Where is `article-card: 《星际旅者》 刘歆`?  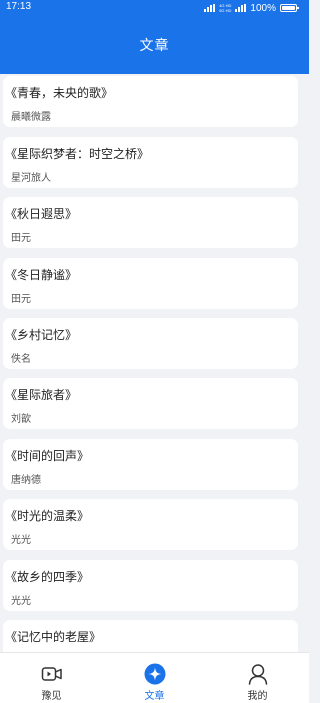 article-card: 《星际旅者》 刘歆 is located at coordinates (150, 403).